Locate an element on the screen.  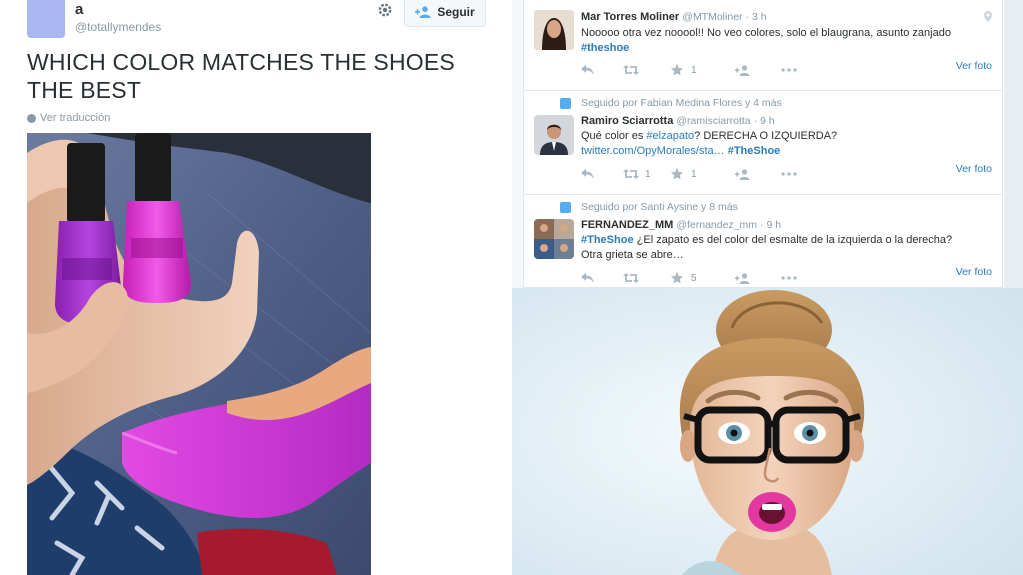
location-pin-icon is located at coordinates (988, 16).